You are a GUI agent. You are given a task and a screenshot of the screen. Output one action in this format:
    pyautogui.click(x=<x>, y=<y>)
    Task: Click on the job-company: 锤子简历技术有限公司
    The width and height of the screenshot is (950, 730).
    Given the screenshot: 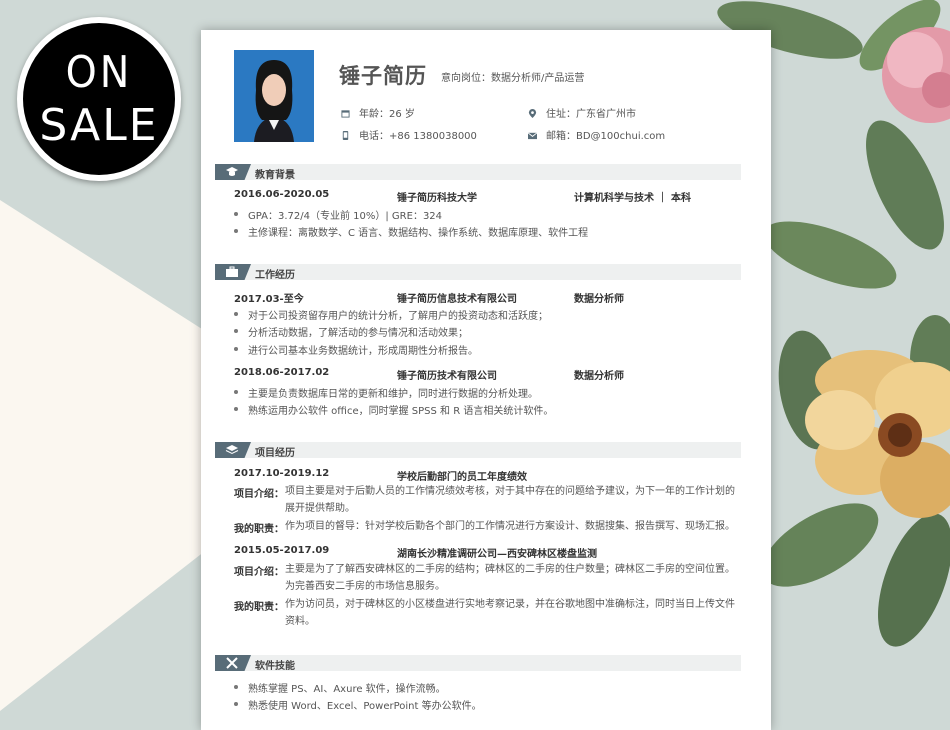 What is the action you would take?
    pyautogui.click(x=447, y=376)
    